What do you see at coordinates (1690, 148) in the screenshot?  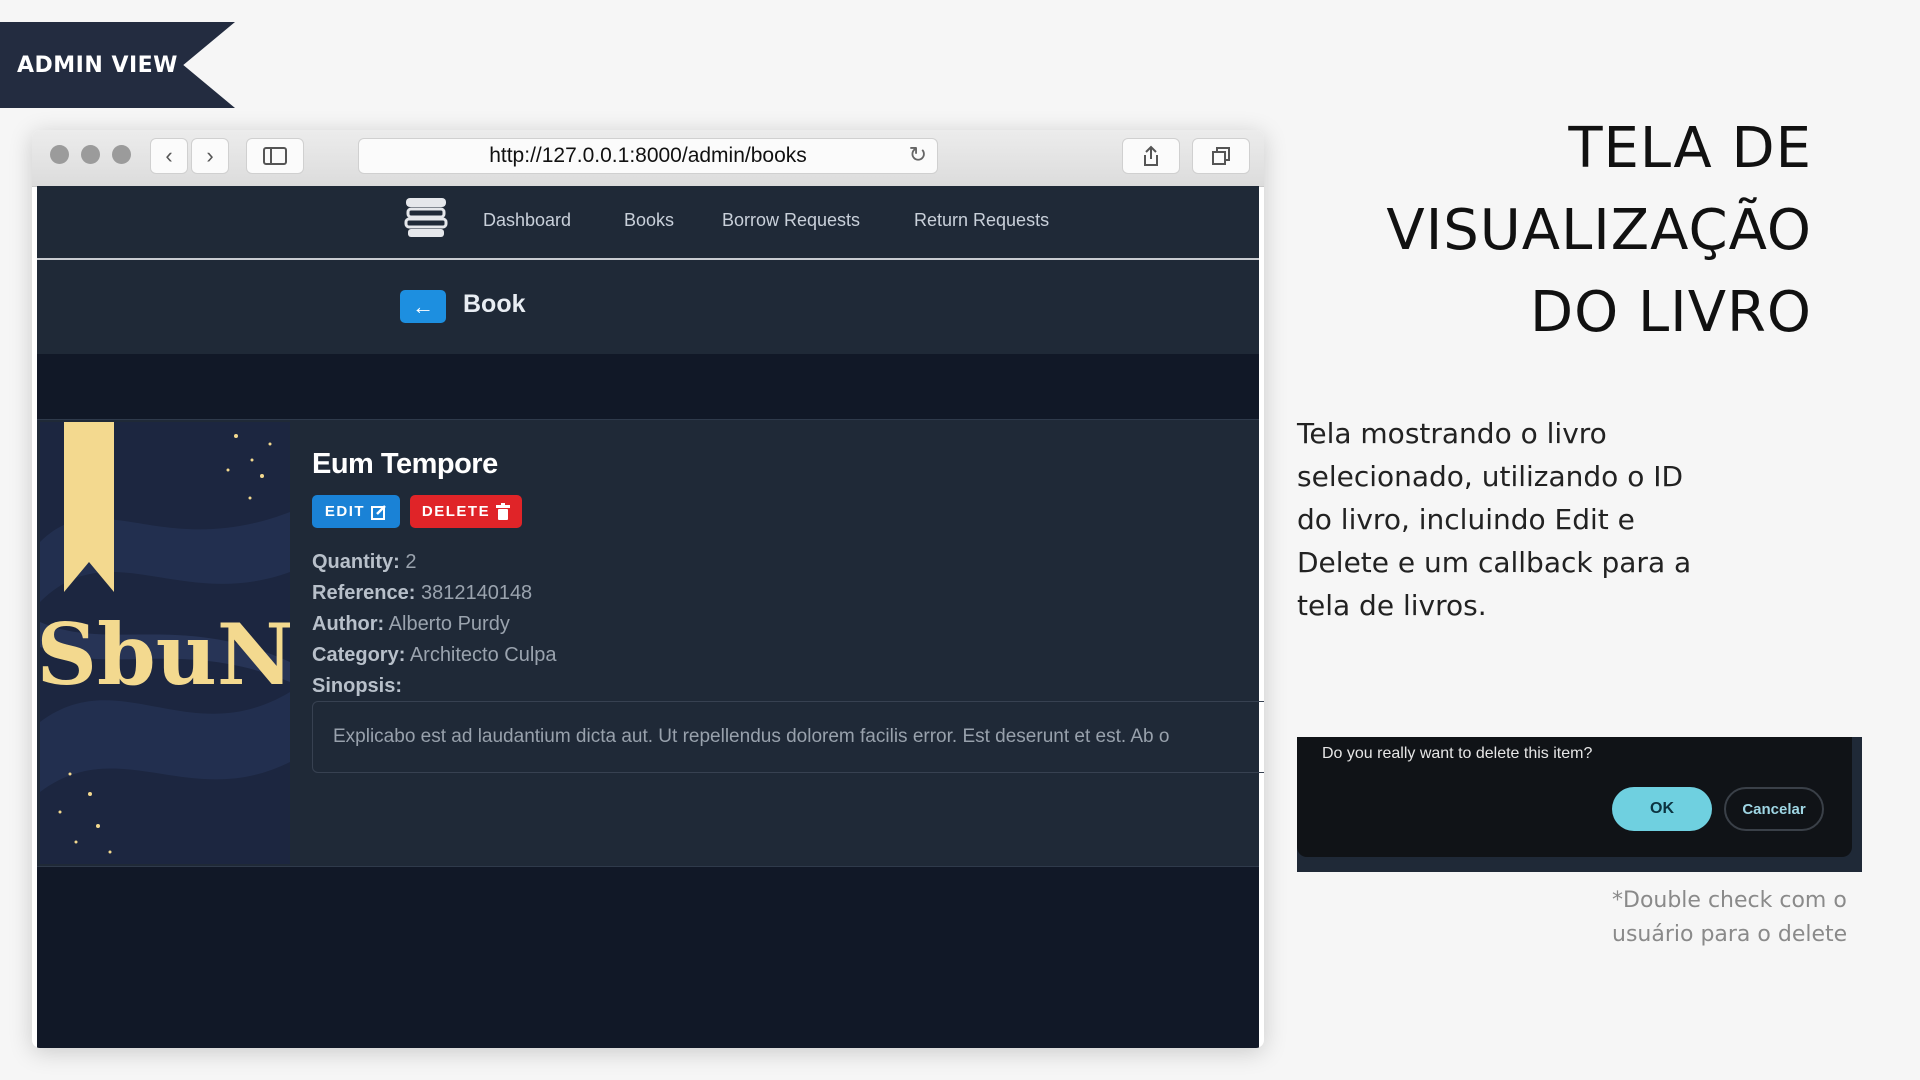 I see `heading-line-1: TELA DE` at bounding box center [1690, 148].